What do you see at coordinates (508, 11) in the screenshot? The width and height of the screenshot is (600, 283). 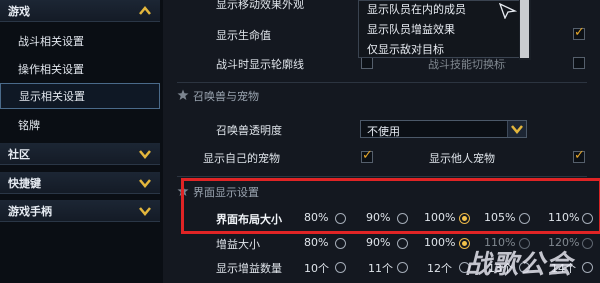 I see `mouse-cursor-icon` at bounding box center [508, 11].